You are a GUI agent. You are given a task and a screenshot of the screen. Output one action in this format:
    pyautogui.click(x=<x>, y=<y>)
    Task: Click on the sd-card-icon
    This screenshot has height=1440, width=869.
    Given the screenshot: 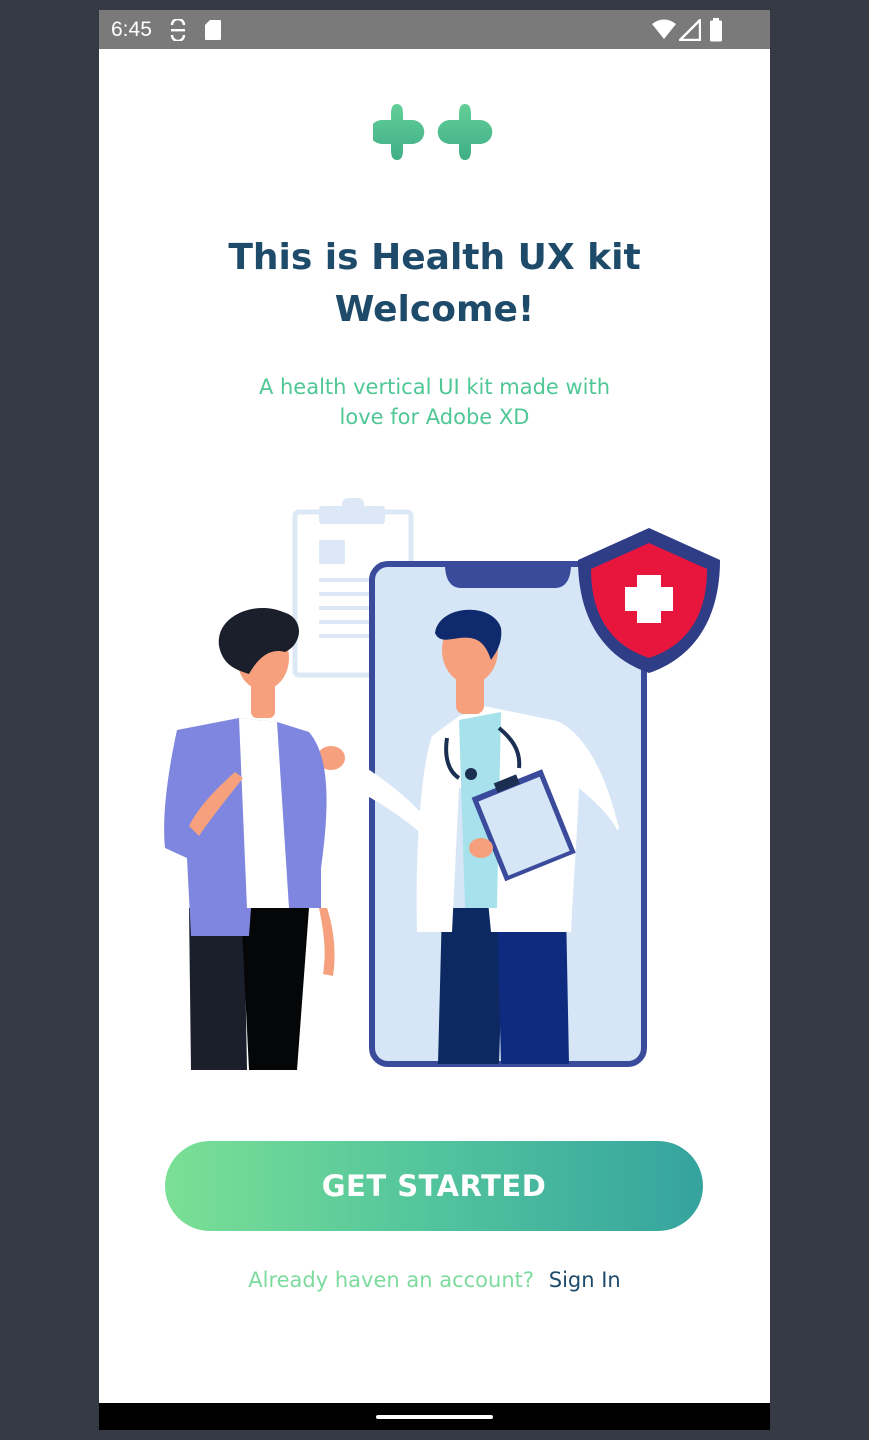 What is the action you would take?
    pyautogui.click(x=213, y=30)
    